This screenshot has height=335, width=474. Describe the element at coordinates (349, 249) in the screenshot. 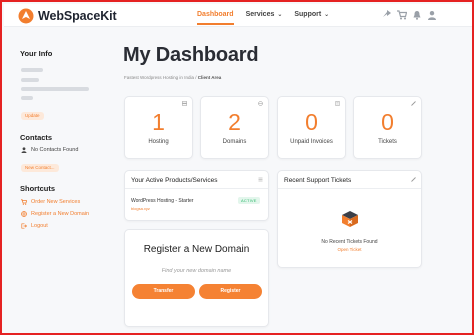

I see `open-ticket-link: Open Ticket` at that location.